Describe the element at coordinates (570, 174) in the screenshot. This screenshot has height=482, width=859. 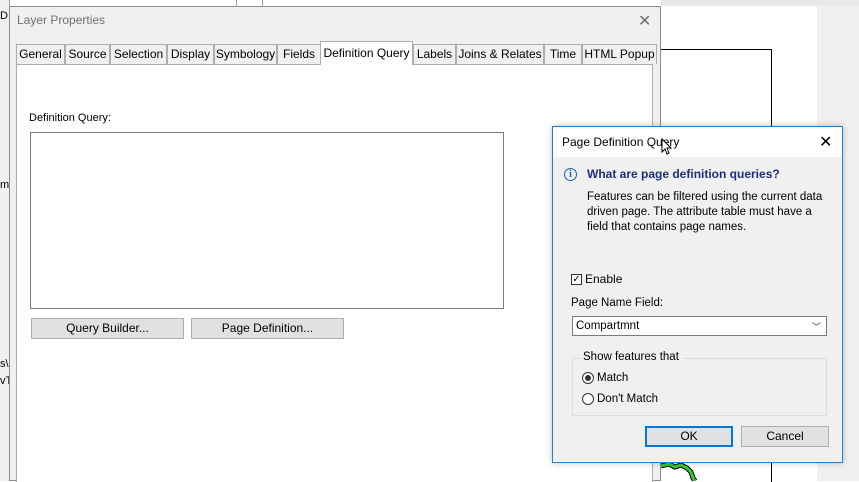
I see `info-icon: i` at that location.